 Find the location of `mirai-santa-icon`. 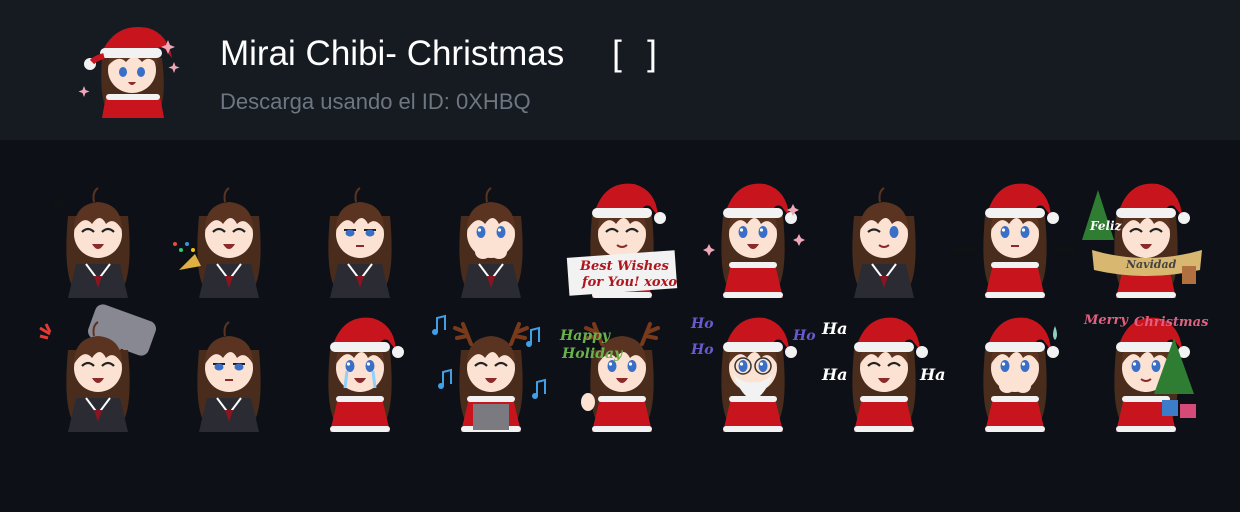

mirai-santa-icon is located at coordinates (129, 72).